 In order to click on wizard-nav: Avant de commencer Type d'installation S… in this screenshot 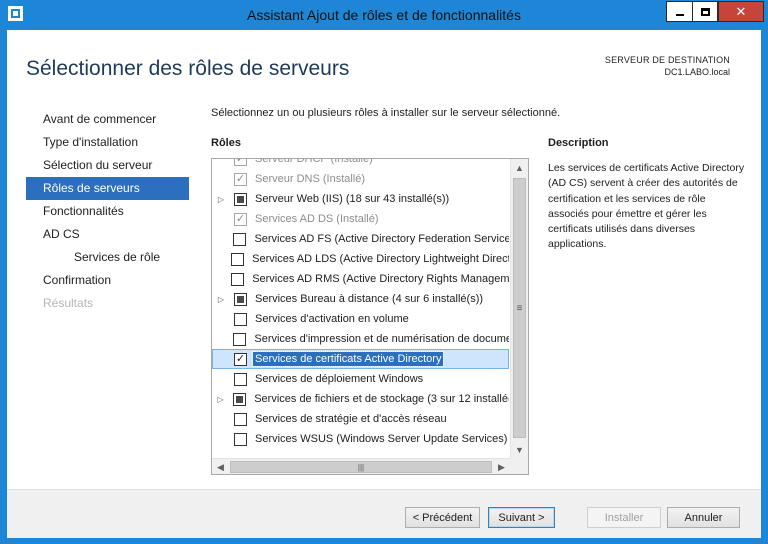, I will do `click(107, 211)`.